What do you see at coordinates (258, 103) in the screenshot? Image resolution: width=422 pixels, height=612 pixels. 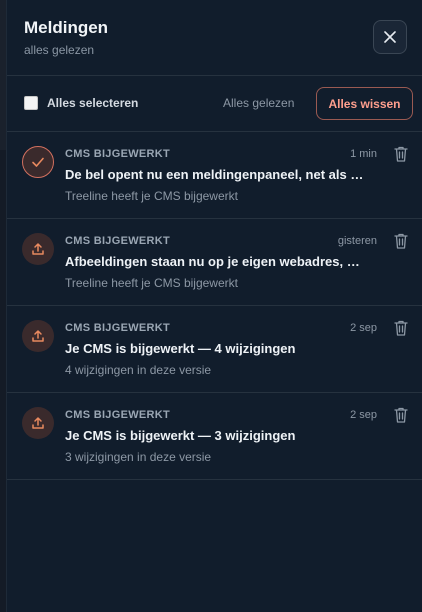 I see `mark-all-read-button: Alles gelezen` at bounding box center [258, 103].